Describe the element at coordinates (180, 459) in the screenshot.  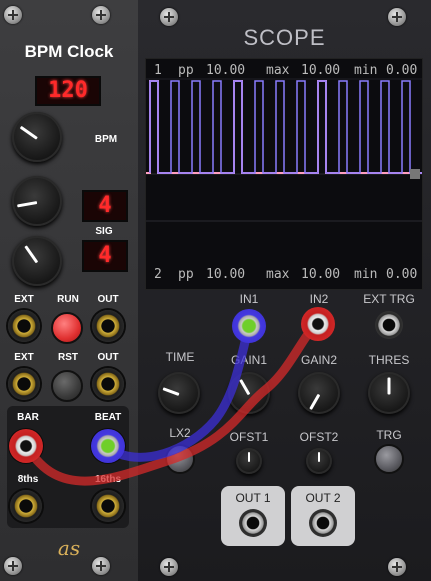
I see `lx2-button` at that location.